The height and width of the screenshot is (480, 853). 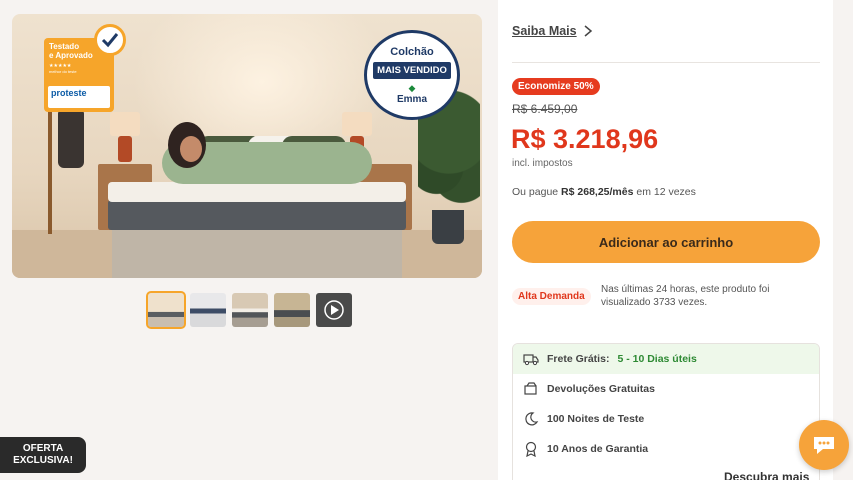 What do you see at coordinates (601, 389) in the screenshot?
I see `benefit-returns-label: Devoluções Gratuitas` at bounding box center [601, 389].